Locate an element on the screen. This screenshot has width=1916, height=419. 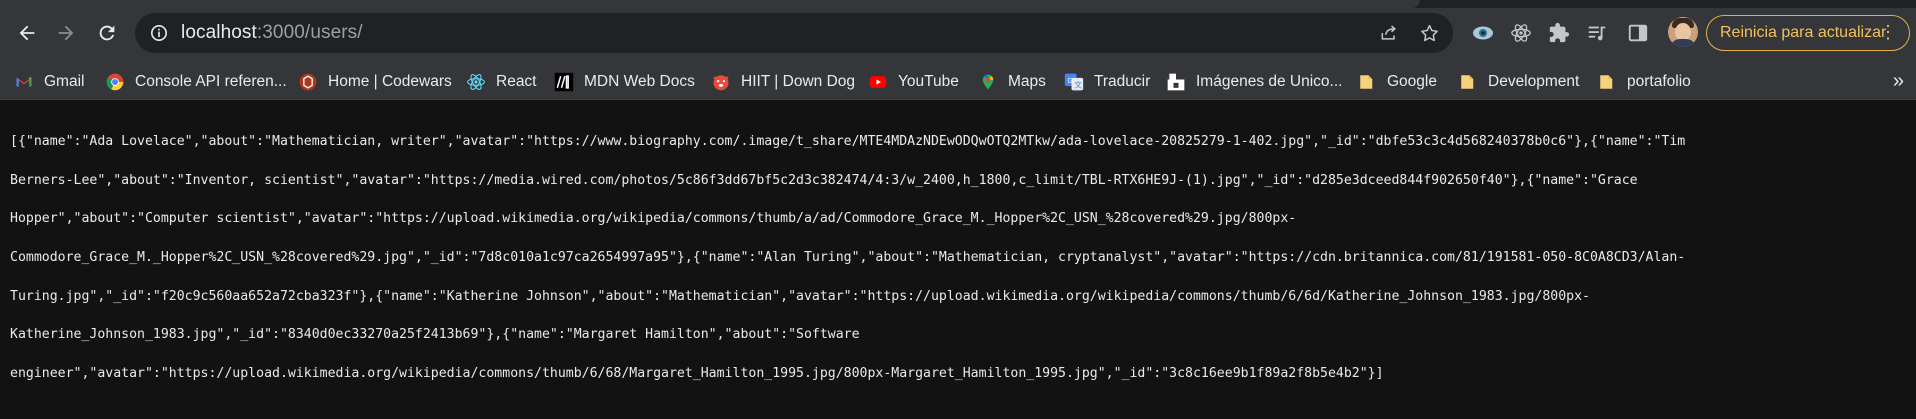
bookmark-folder-development: Development is located at coordinates (1518, 82).